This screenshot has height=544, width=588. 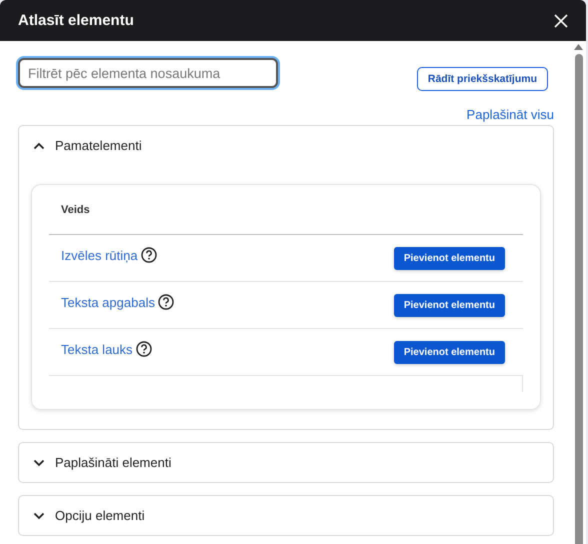 What do you see at coordinates (286, 145) in the screenshot?
I see `section-header: Pamatelementi` at bounding box center [286, 145].